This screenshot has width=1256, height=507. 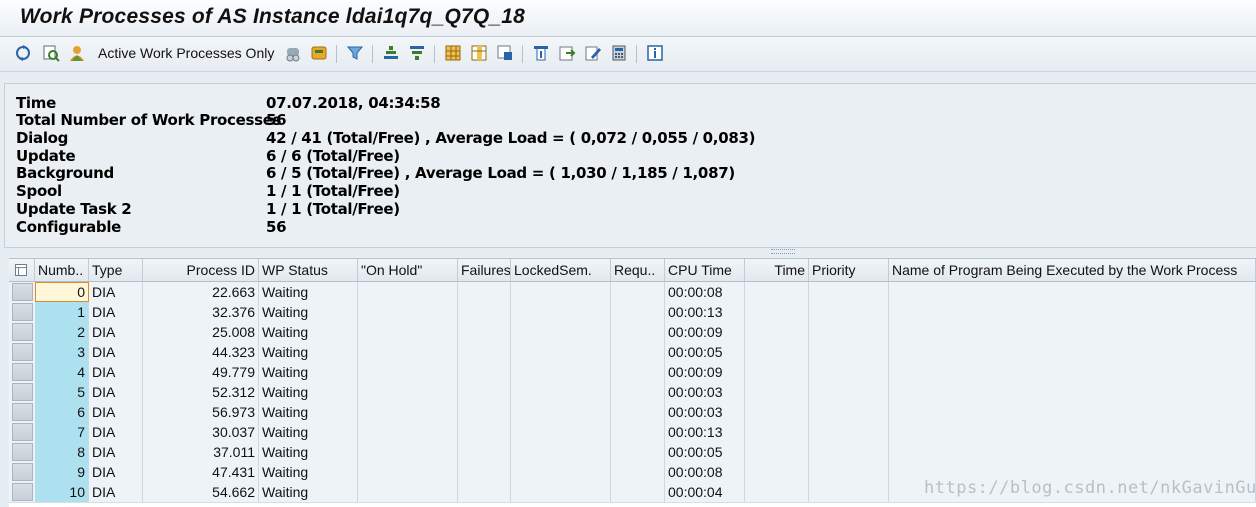 What do you see at coordinates (417, 53) in the screenshot?
I see `sort-desc-icon` at bounding box center [417, 53].